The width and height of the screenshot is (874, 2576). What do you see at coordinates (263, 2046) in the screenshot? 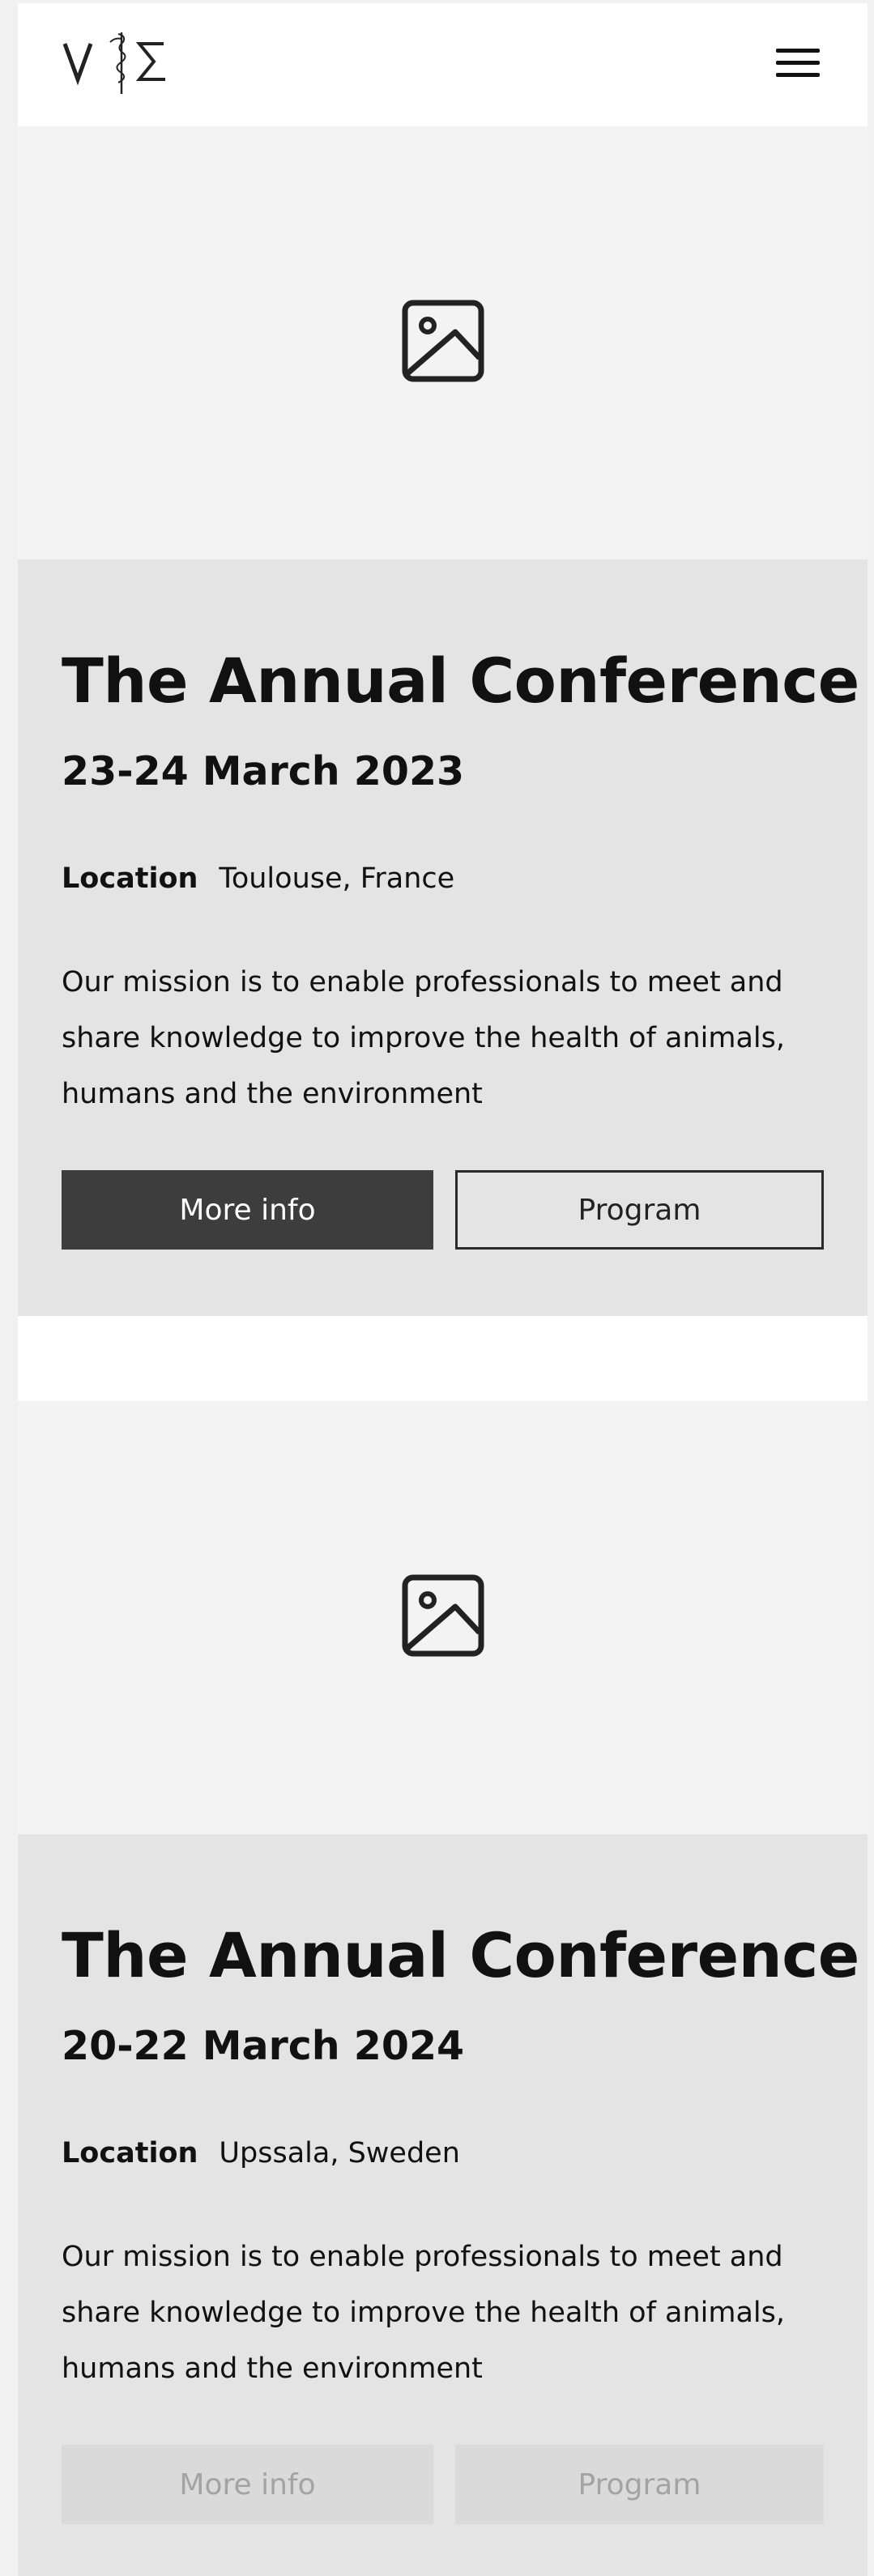
I see `event-date: 20-22 March 2024` at bounding box center [263, 2046].